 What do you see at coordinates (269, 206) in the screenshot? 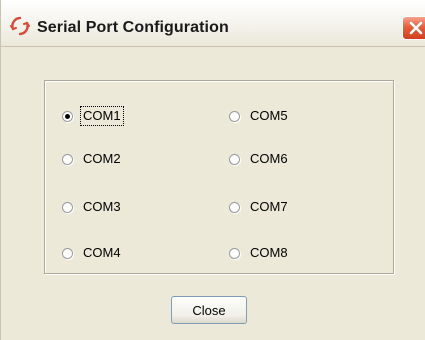
I see `radio-label: COM7` at bounding box center [269, 206].